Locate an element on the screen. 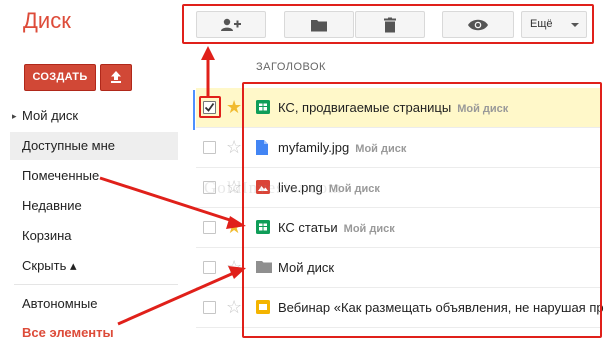 Image resolution: width=605 pixels, height=354 pixels. move-to-folder-icon is located at coordinates (319, 25).